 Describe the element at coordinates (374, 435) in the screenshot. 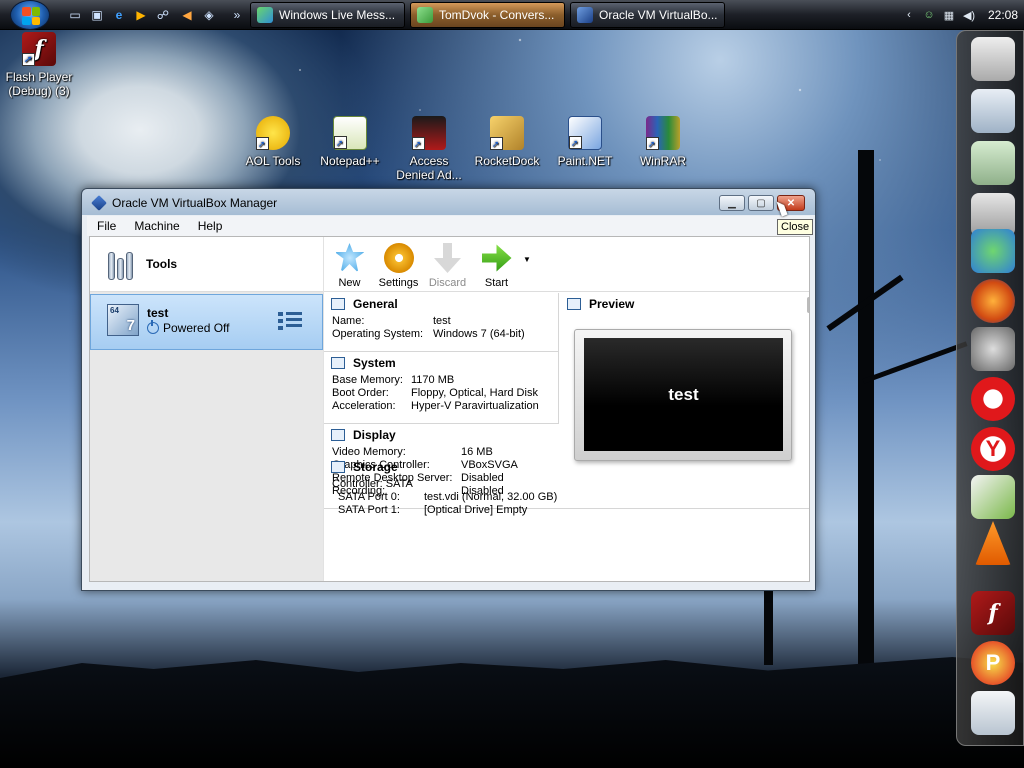

I see `section-title: Display` at that location.